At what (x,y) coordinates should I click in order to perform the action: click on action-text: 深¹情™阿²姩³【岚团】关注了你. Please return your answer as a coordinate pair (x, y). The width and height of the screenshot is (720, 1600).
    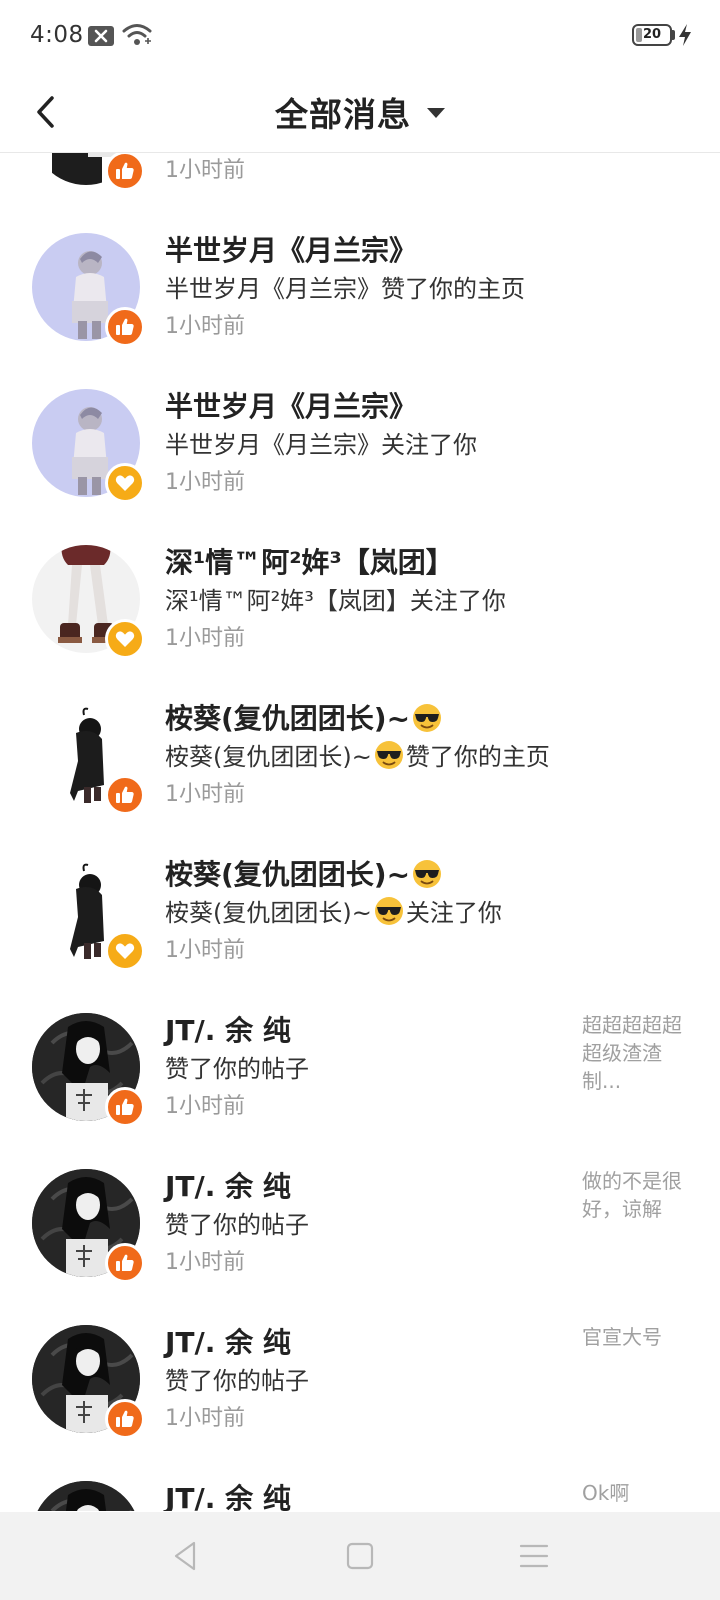
    Looking at the image, I should click on (335, 601).